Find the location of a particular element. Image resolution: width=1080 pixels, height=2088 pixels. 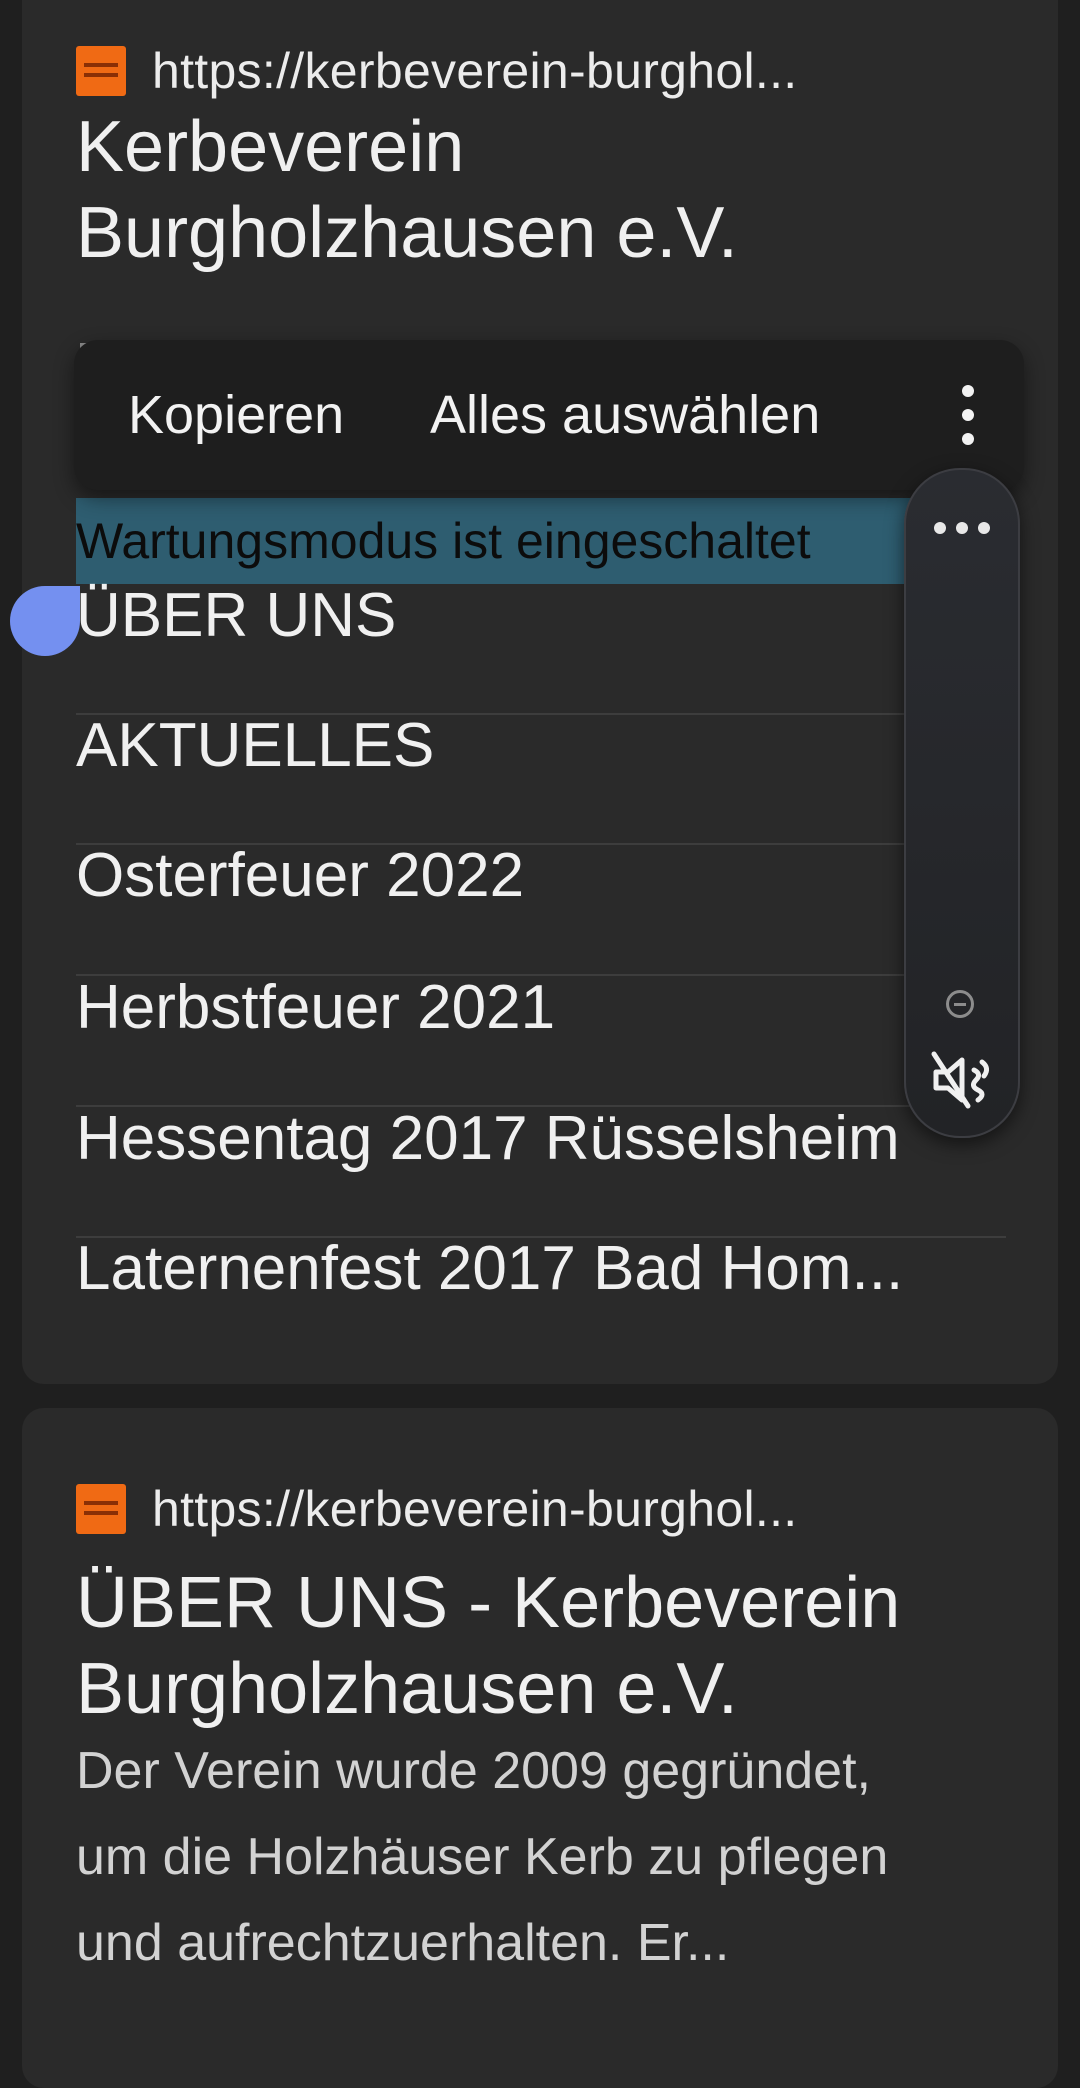

sitelink: ÜBER UNS is located at coordinates (552, 615).